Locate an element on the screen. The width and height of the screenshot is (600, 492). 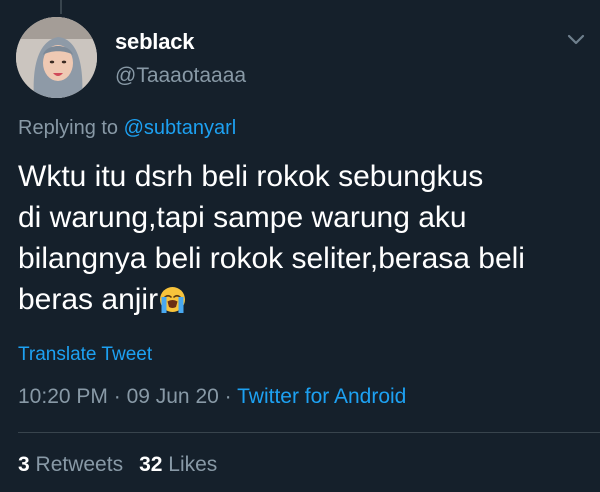
translate-tweet-link: Translate Tweet is located at coordinates (85, 355).